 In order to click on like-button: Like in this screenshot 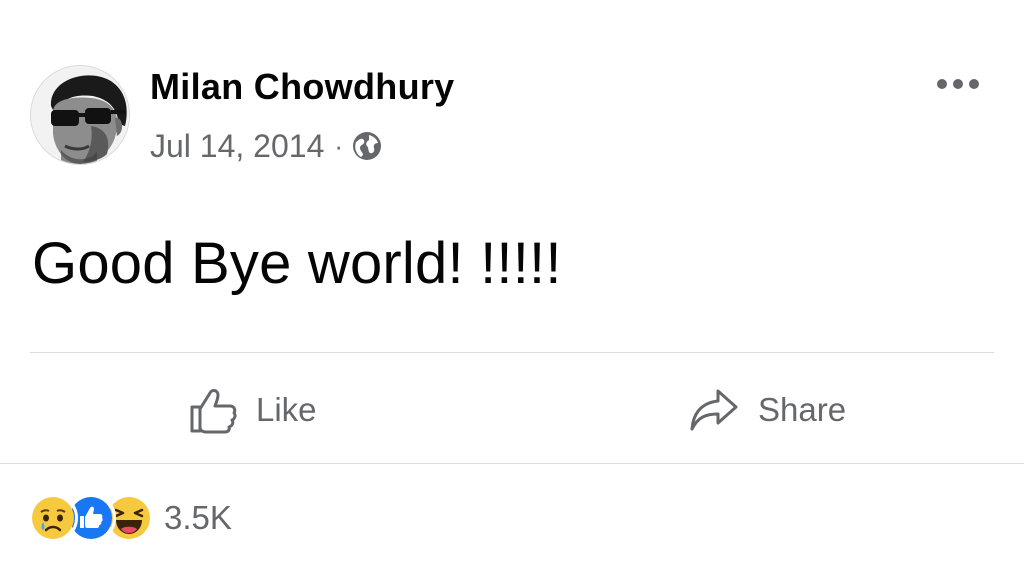, I will do `click(252, 410)`.